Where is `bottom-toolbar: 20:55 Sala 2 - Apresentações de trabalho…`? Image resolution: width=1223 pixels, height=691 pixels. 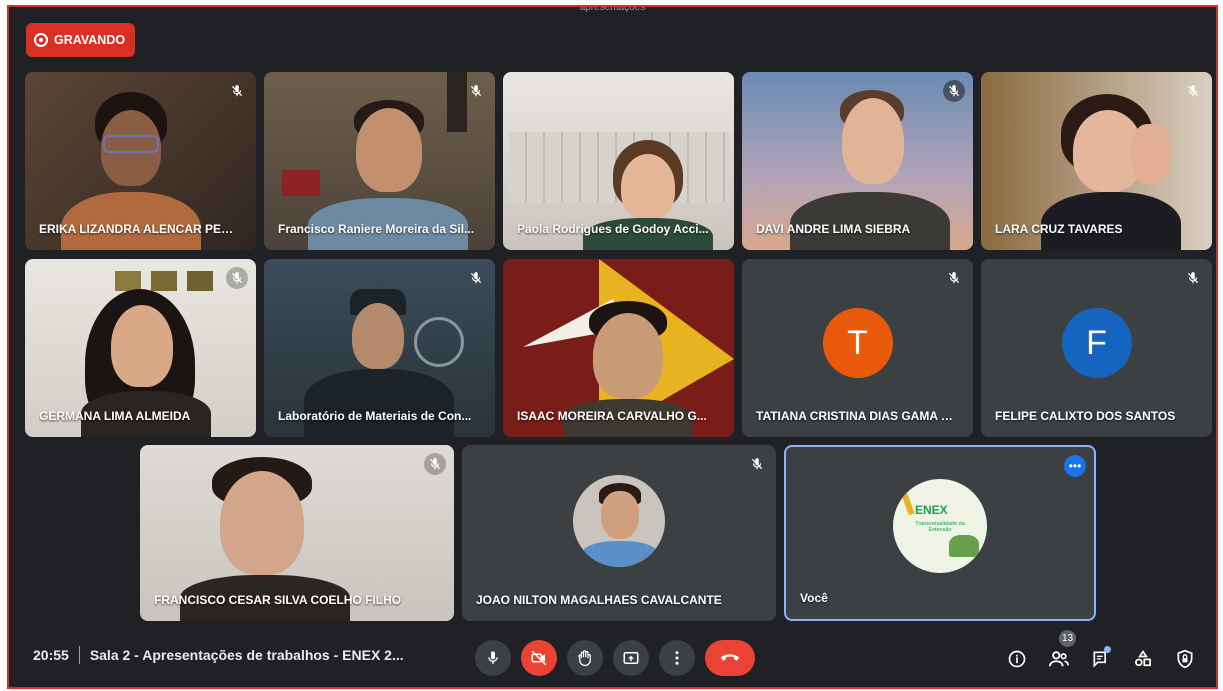 bottom-toolbar: 20:55 Sala 2 - Apresentações de trabalho… is located at coordinates (612, 657).